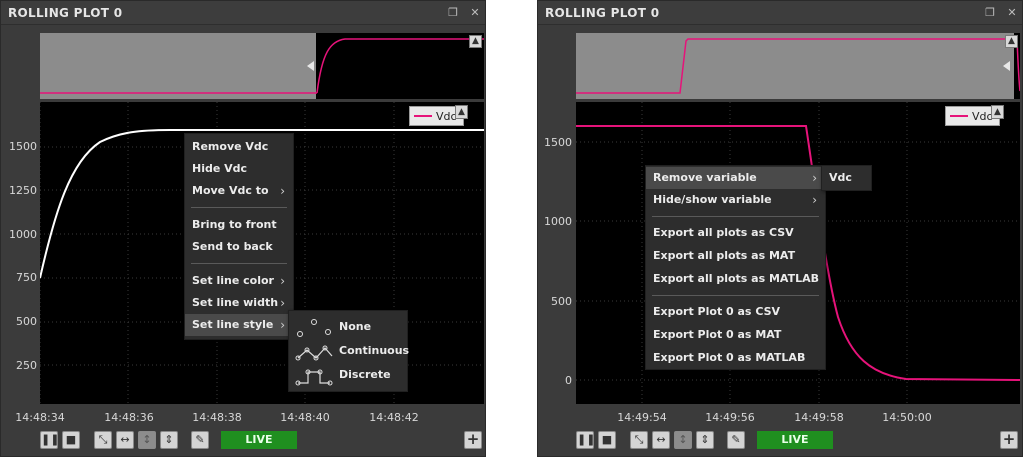  Describe the element at coordinates (239, 147) in the screenshot. I see `menu-remove-vdc: Remove Vdc` at that location.